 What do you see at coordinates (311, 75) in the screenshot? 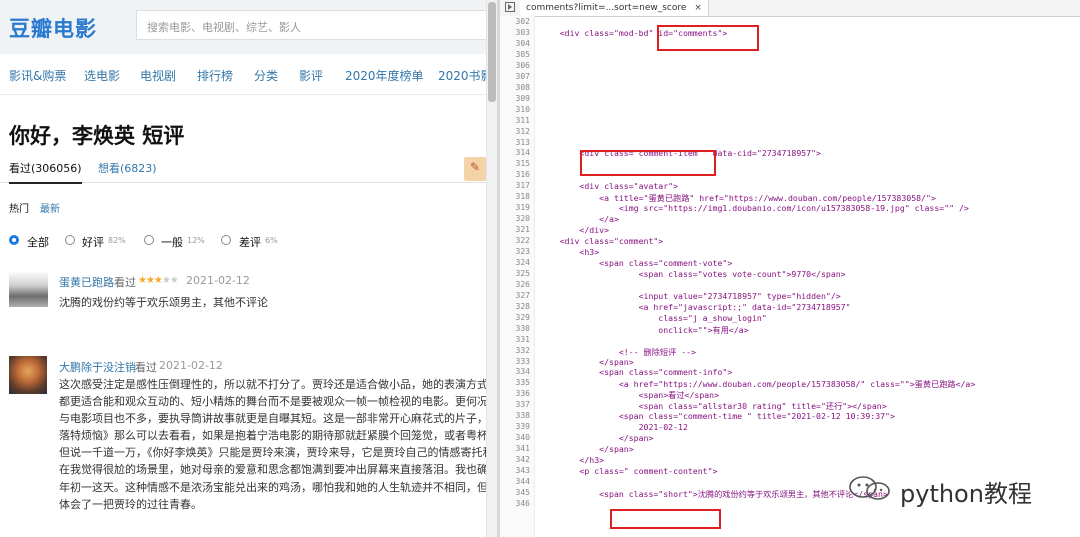
I see `nav-item-reviews: 影评` at bounding box center [311, 75].